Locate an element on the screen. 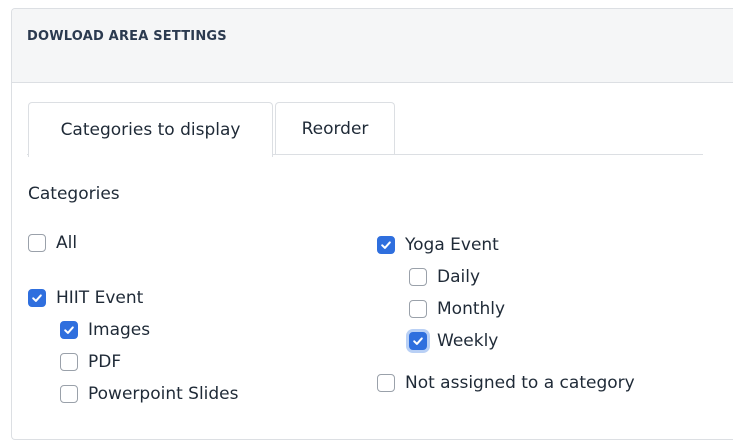  checkbox-label: Powerpoint Slides is located at coordinates (163, 394).